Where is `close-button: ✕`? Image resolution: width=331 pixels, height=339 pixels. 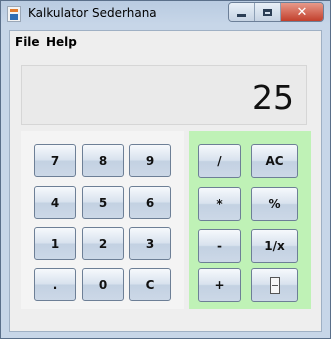
close-button: ✕ is located at coordinates (302, 12).